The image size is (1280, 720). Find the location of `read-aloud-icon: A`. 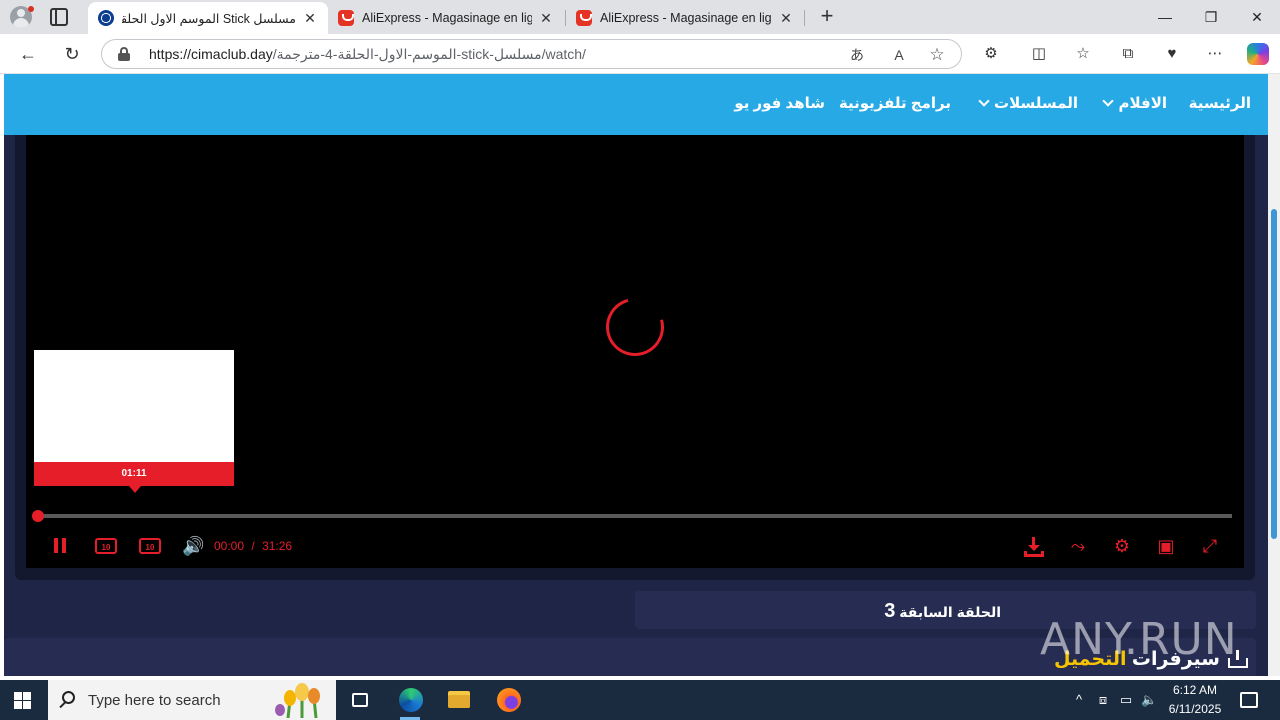

read-aloud-icon: A is located at coordinates (899, 55).